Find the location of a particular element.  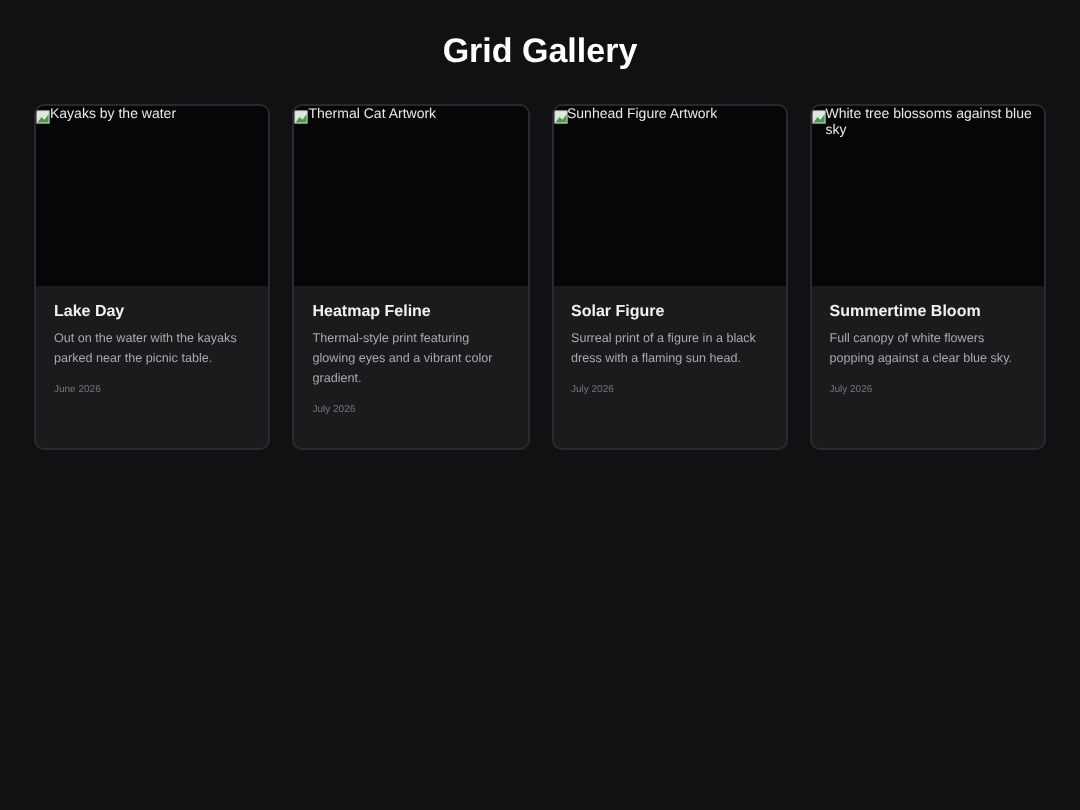

card-title: Summertime Bloom is located at coordinates (906, 311).